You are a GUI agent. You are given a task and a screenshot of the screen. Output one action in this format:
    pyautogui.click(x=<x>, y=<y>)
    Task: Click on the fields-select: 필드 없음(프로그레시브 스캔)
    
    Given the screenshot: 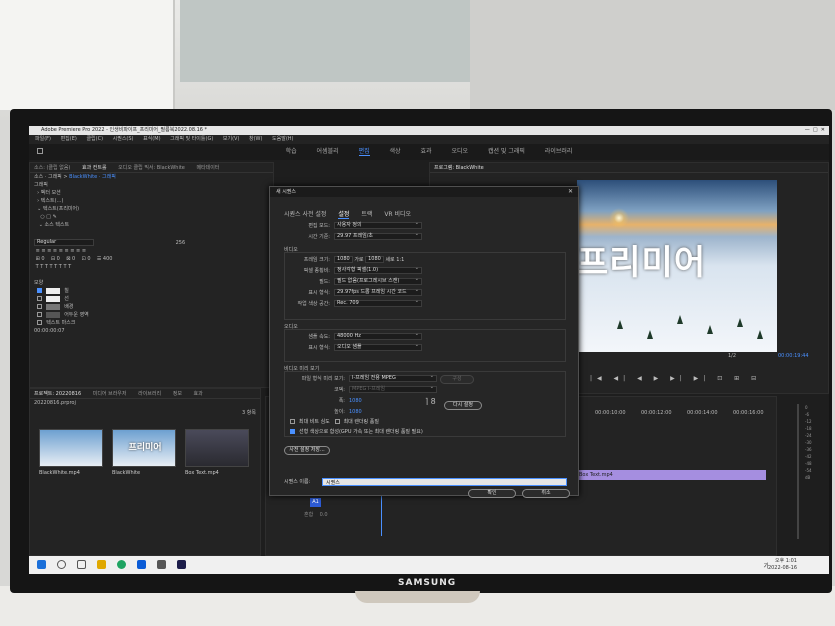 What is the action you would take?
    pyautogui.click(x=378, y=281)
    